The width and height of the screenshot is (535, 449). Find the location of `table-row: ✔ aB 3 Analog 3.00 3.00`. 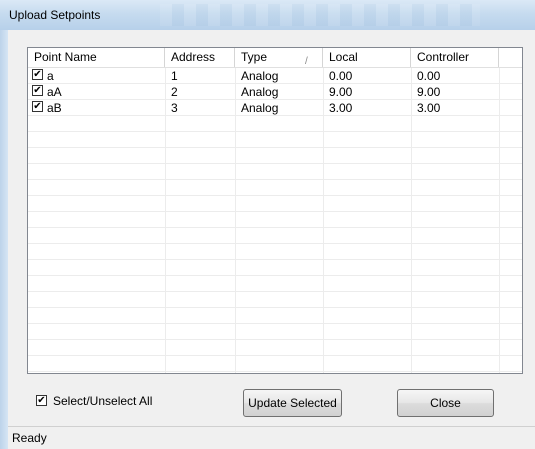

table-row: ✔ aB 3 Analog 3.00 3.00 is located at coordinates (275, 108).